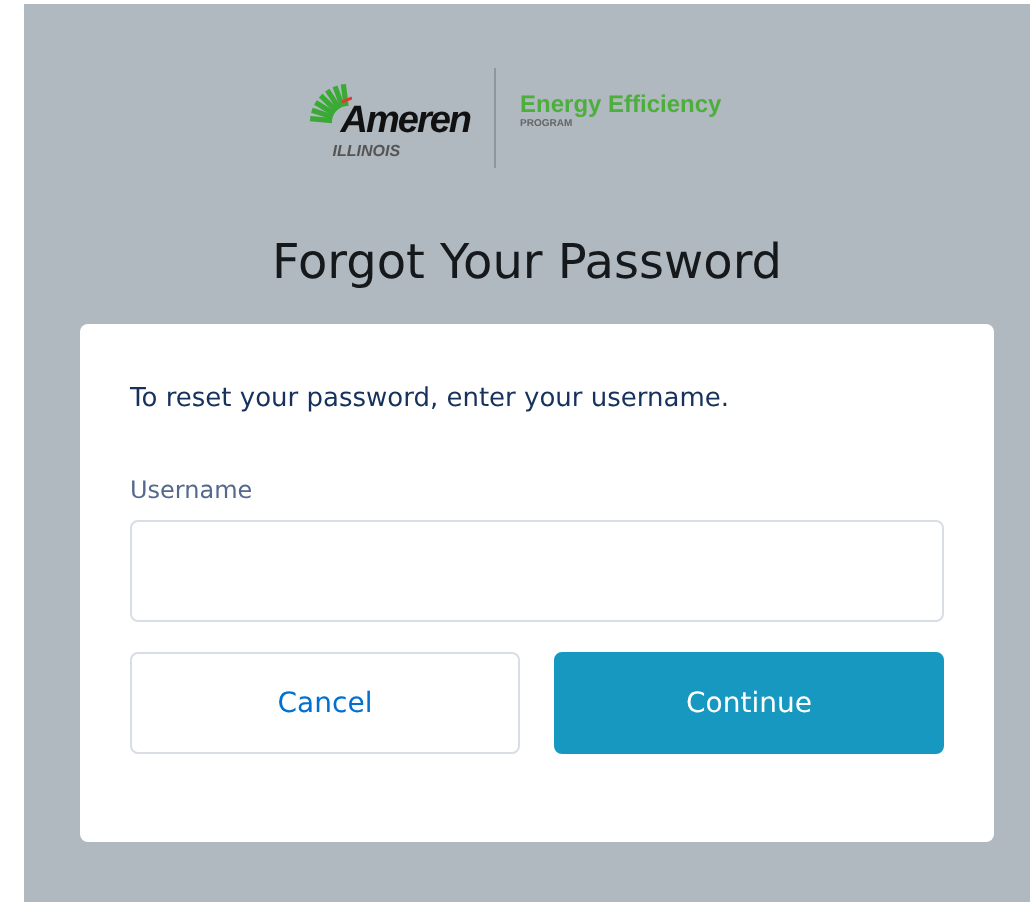 The image size is (1030, 902). Describe the element at coordinates (192, 490) in the screenshot. I see `username-label: Username` at that location.